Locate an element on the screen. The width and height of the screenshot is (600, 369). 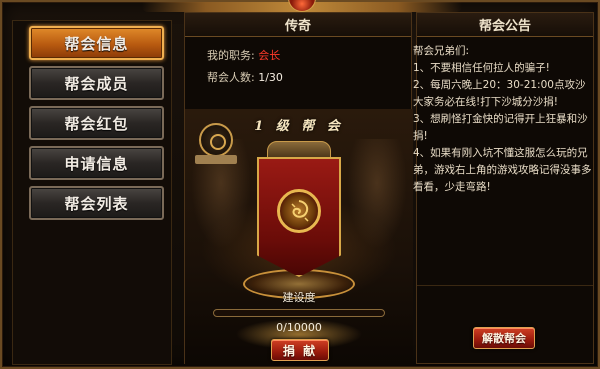
guild-badge-tag is located at coordinates (216, 159).